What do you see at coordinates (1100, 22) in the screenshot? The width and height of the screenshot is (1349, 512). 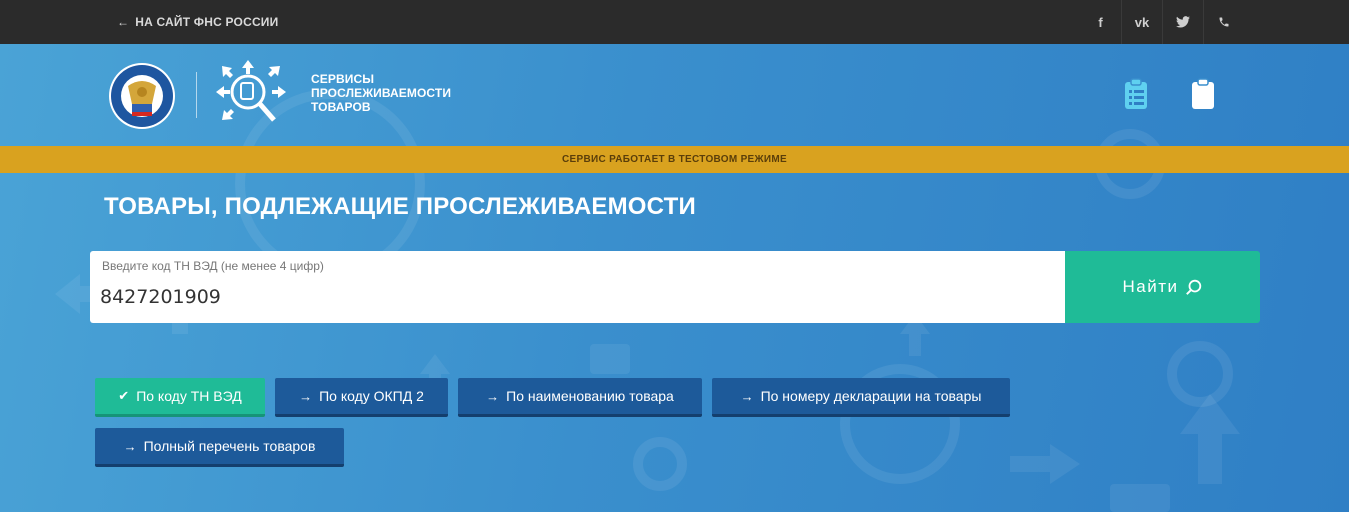 I see `facebook-icon: f` at bounding box center [1100, 22].